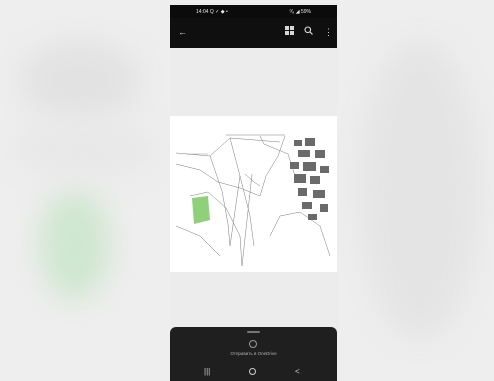  Describe the element at coordinates (289, 32) in the screenshot. I see `grid-view-icon` at that location.